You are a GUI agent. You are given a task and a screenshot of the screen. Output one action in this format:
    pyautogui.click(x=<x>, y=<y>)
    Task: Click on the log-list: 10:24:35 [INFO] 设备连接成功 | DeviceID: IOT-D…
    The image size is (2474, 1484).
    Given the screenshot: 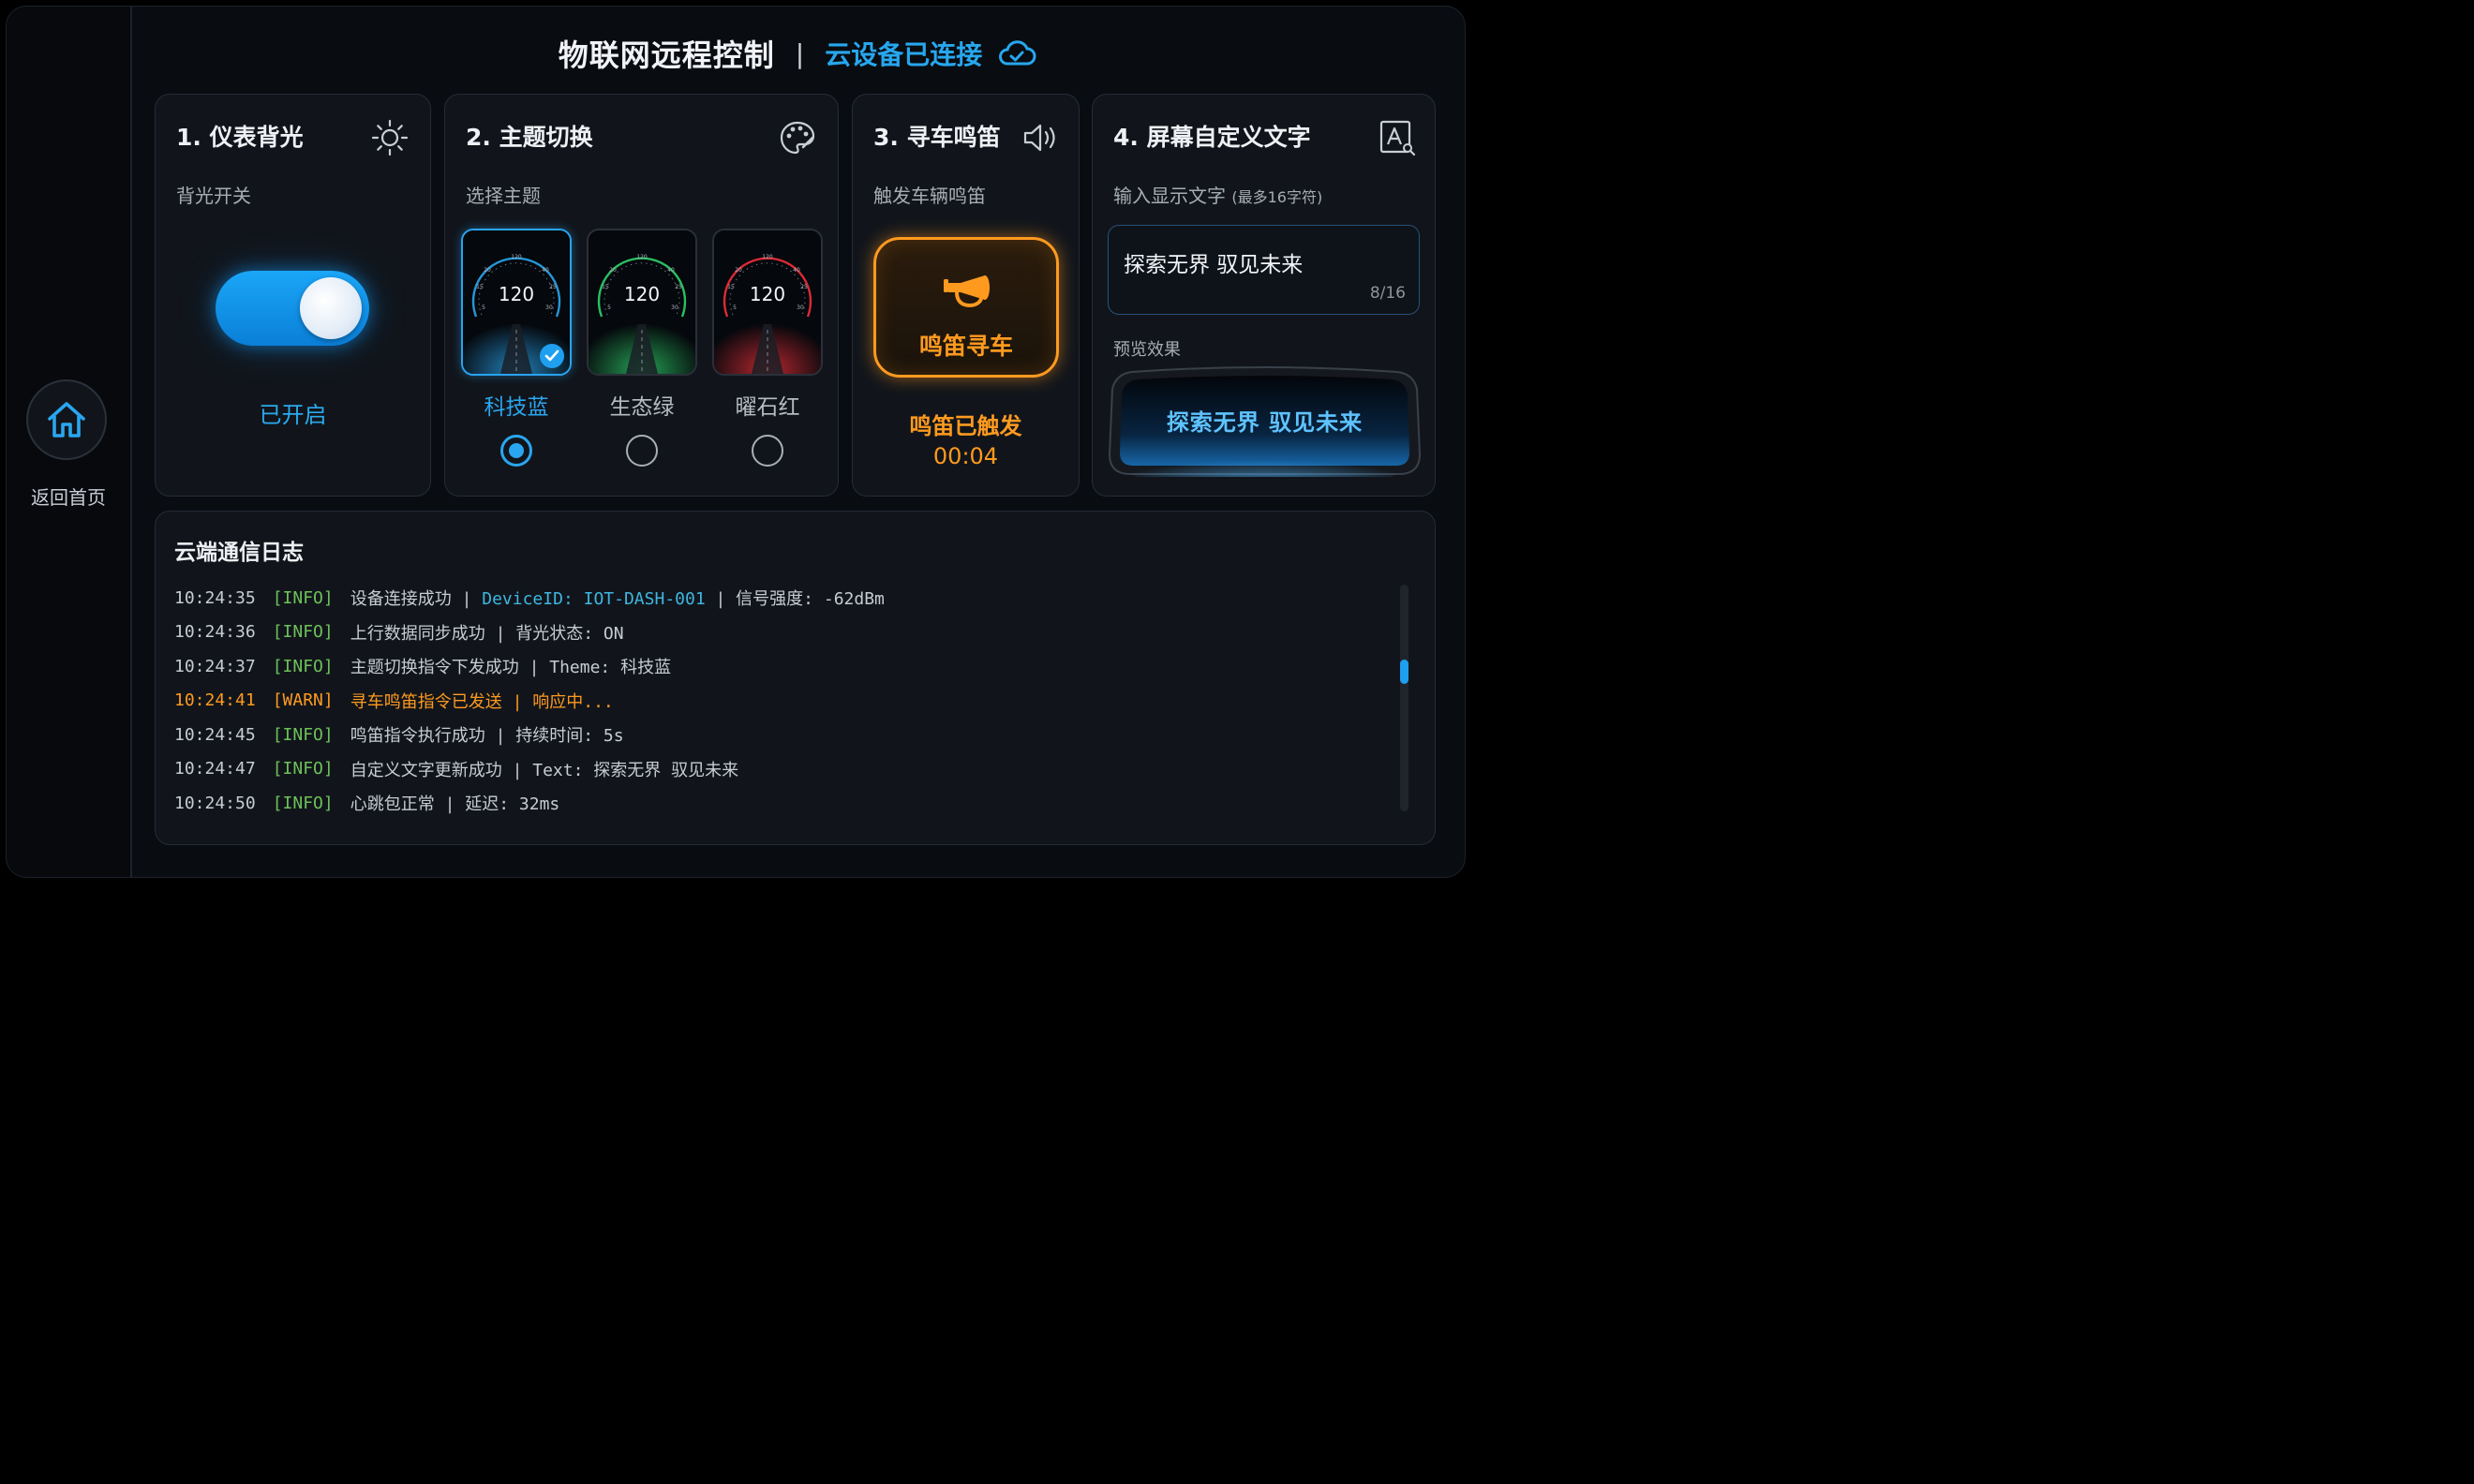 What is the action you would take?
    pyautogui.click(x=529, y=701)
    